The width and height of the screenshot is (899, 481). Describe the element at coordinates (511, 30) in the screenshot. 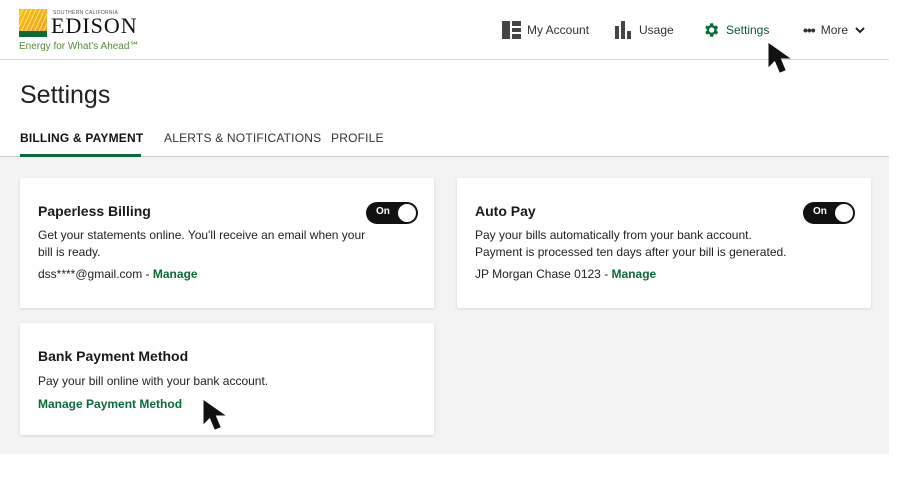

I see `dashboard-grid-icon` at that location.